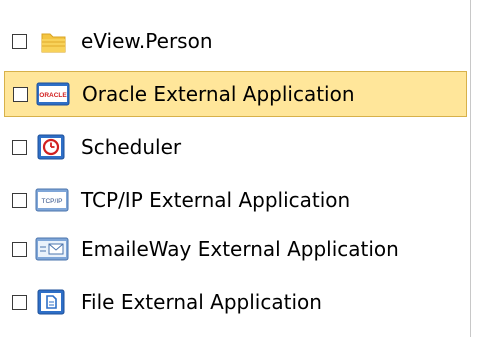 The height and width of the screenshot is (337, 486). What do you see at coordinates (52, 249) in the screenshot?
I see `email-app-icon` at bounding box center [52, 249].